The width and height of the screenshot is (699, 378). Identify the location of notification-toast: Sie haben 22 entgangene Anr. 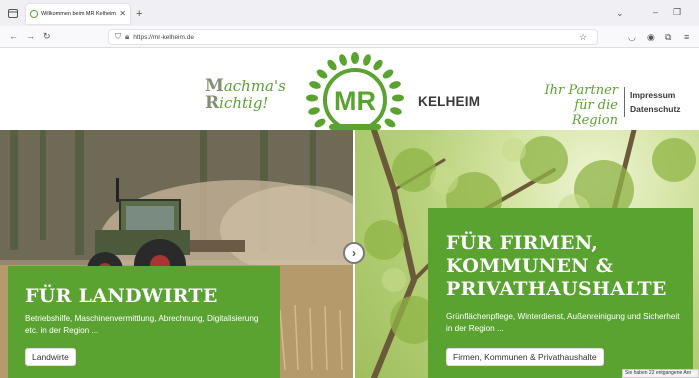
(660, 373).